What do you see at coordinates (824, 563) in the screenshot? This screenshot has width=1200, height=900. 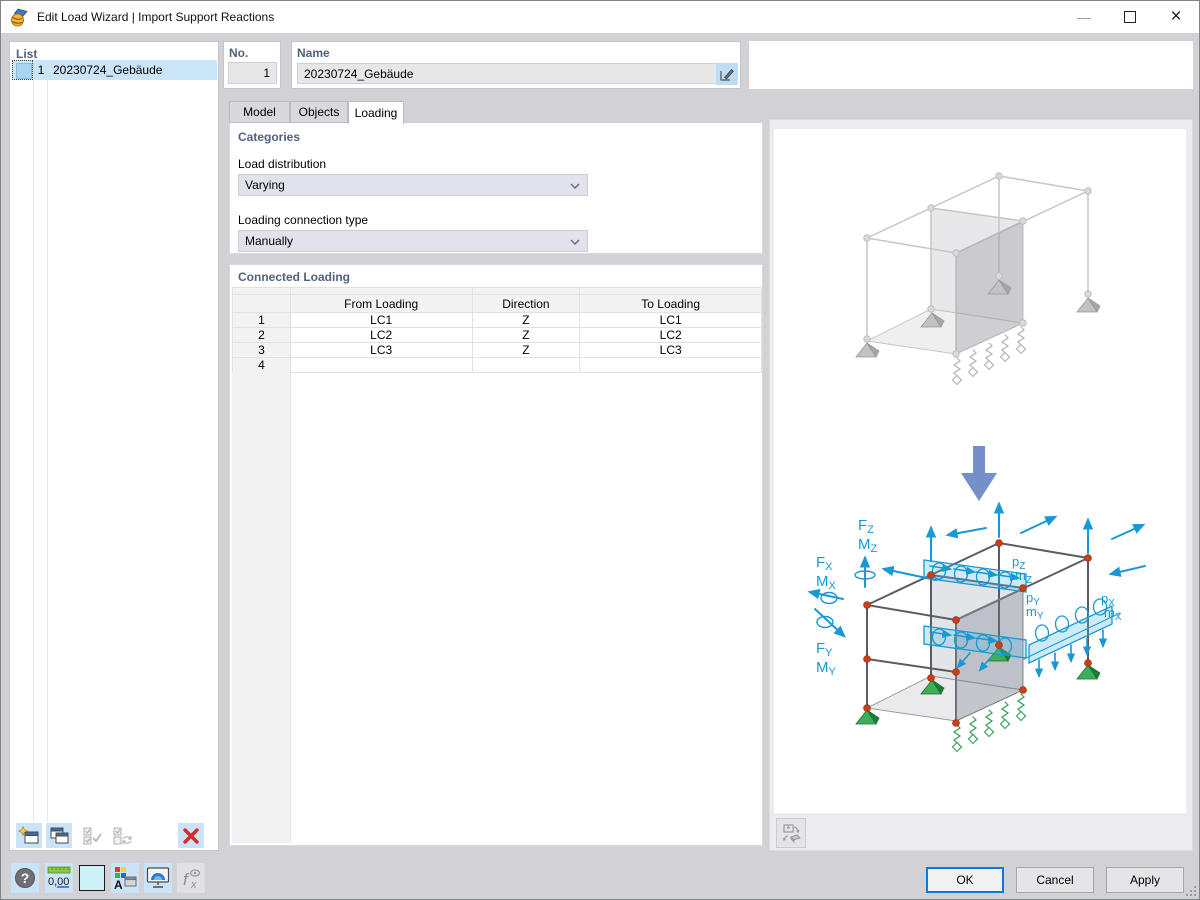 I see `svg-text: FX` at bounding box center [824, 563].